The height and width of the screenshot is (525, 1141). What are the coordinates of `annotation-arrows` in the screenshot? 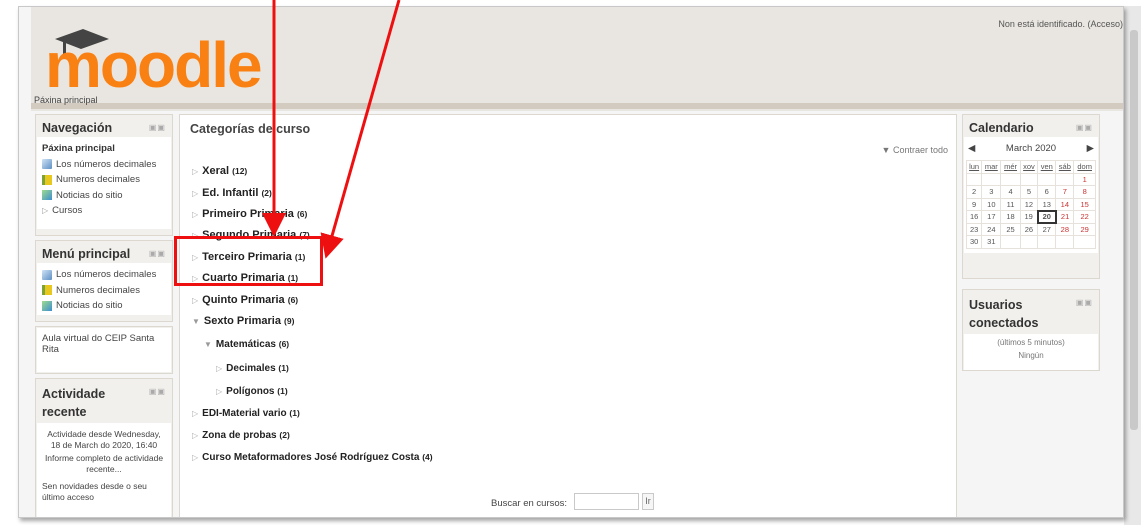 It's located at (331, 129).